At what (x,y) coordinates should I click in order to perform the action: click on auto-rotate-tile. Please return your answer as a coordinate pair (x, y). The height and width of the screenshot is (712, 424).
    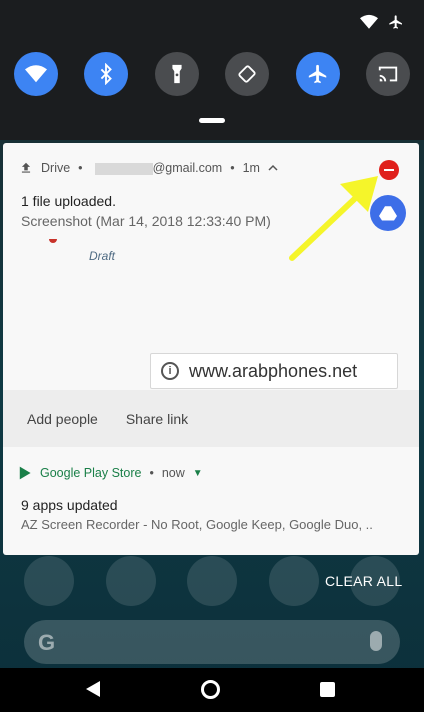
    Looking at the image, I should click on (247, 74).